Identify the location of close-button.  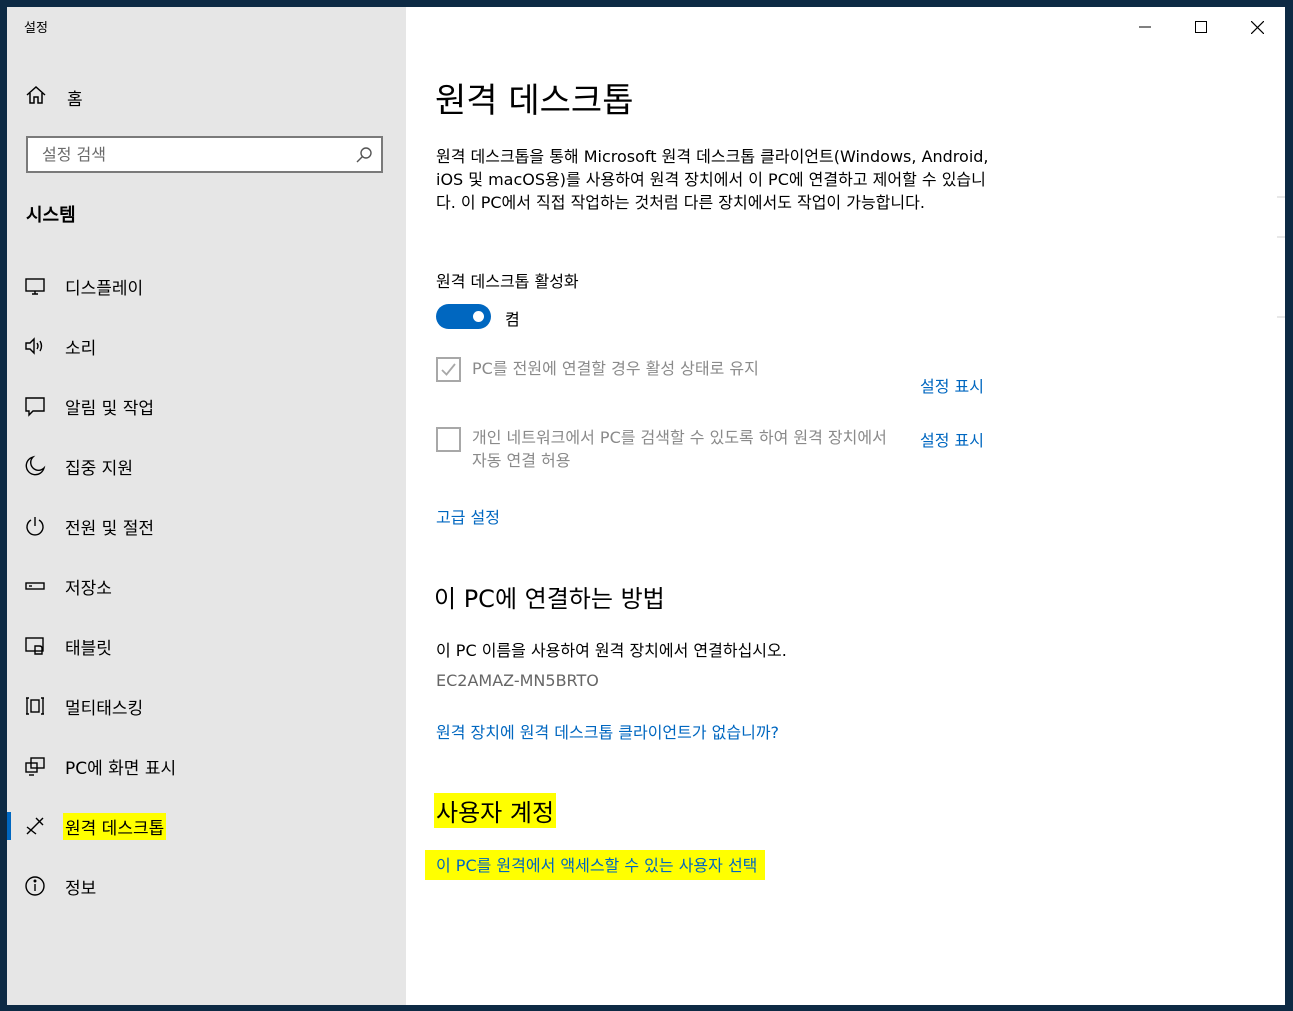
(1257, 27).